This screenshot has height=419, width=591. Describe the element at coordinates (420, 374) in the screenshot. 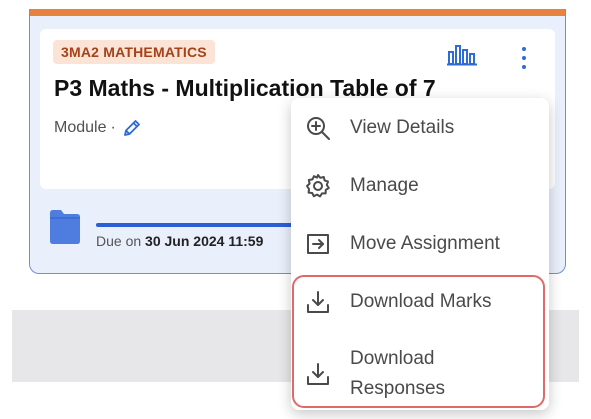

I see `menu-item-download-responses: Download Responses` at that location.